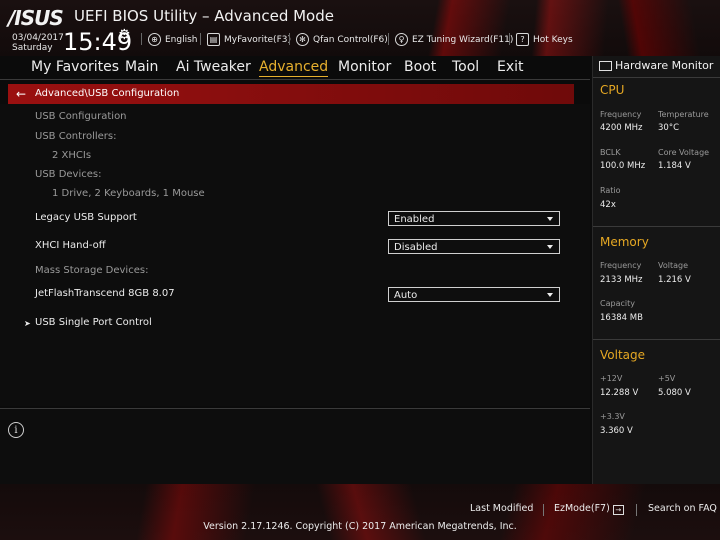 Image resolution: width=720 pixels, height=540 pixels. I want to click on v5-value: 5.080 V, so click(674, 393).